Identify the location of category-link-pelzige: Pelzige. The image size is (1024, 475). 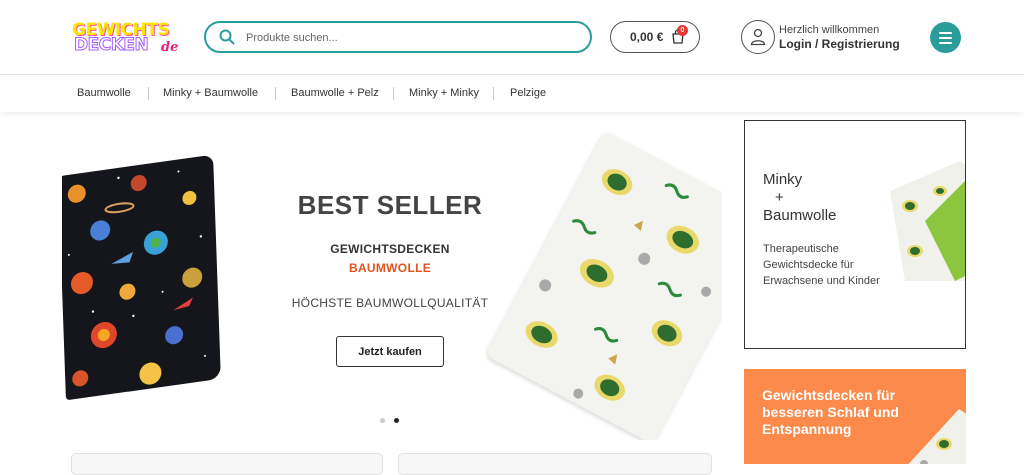
(528, 93).